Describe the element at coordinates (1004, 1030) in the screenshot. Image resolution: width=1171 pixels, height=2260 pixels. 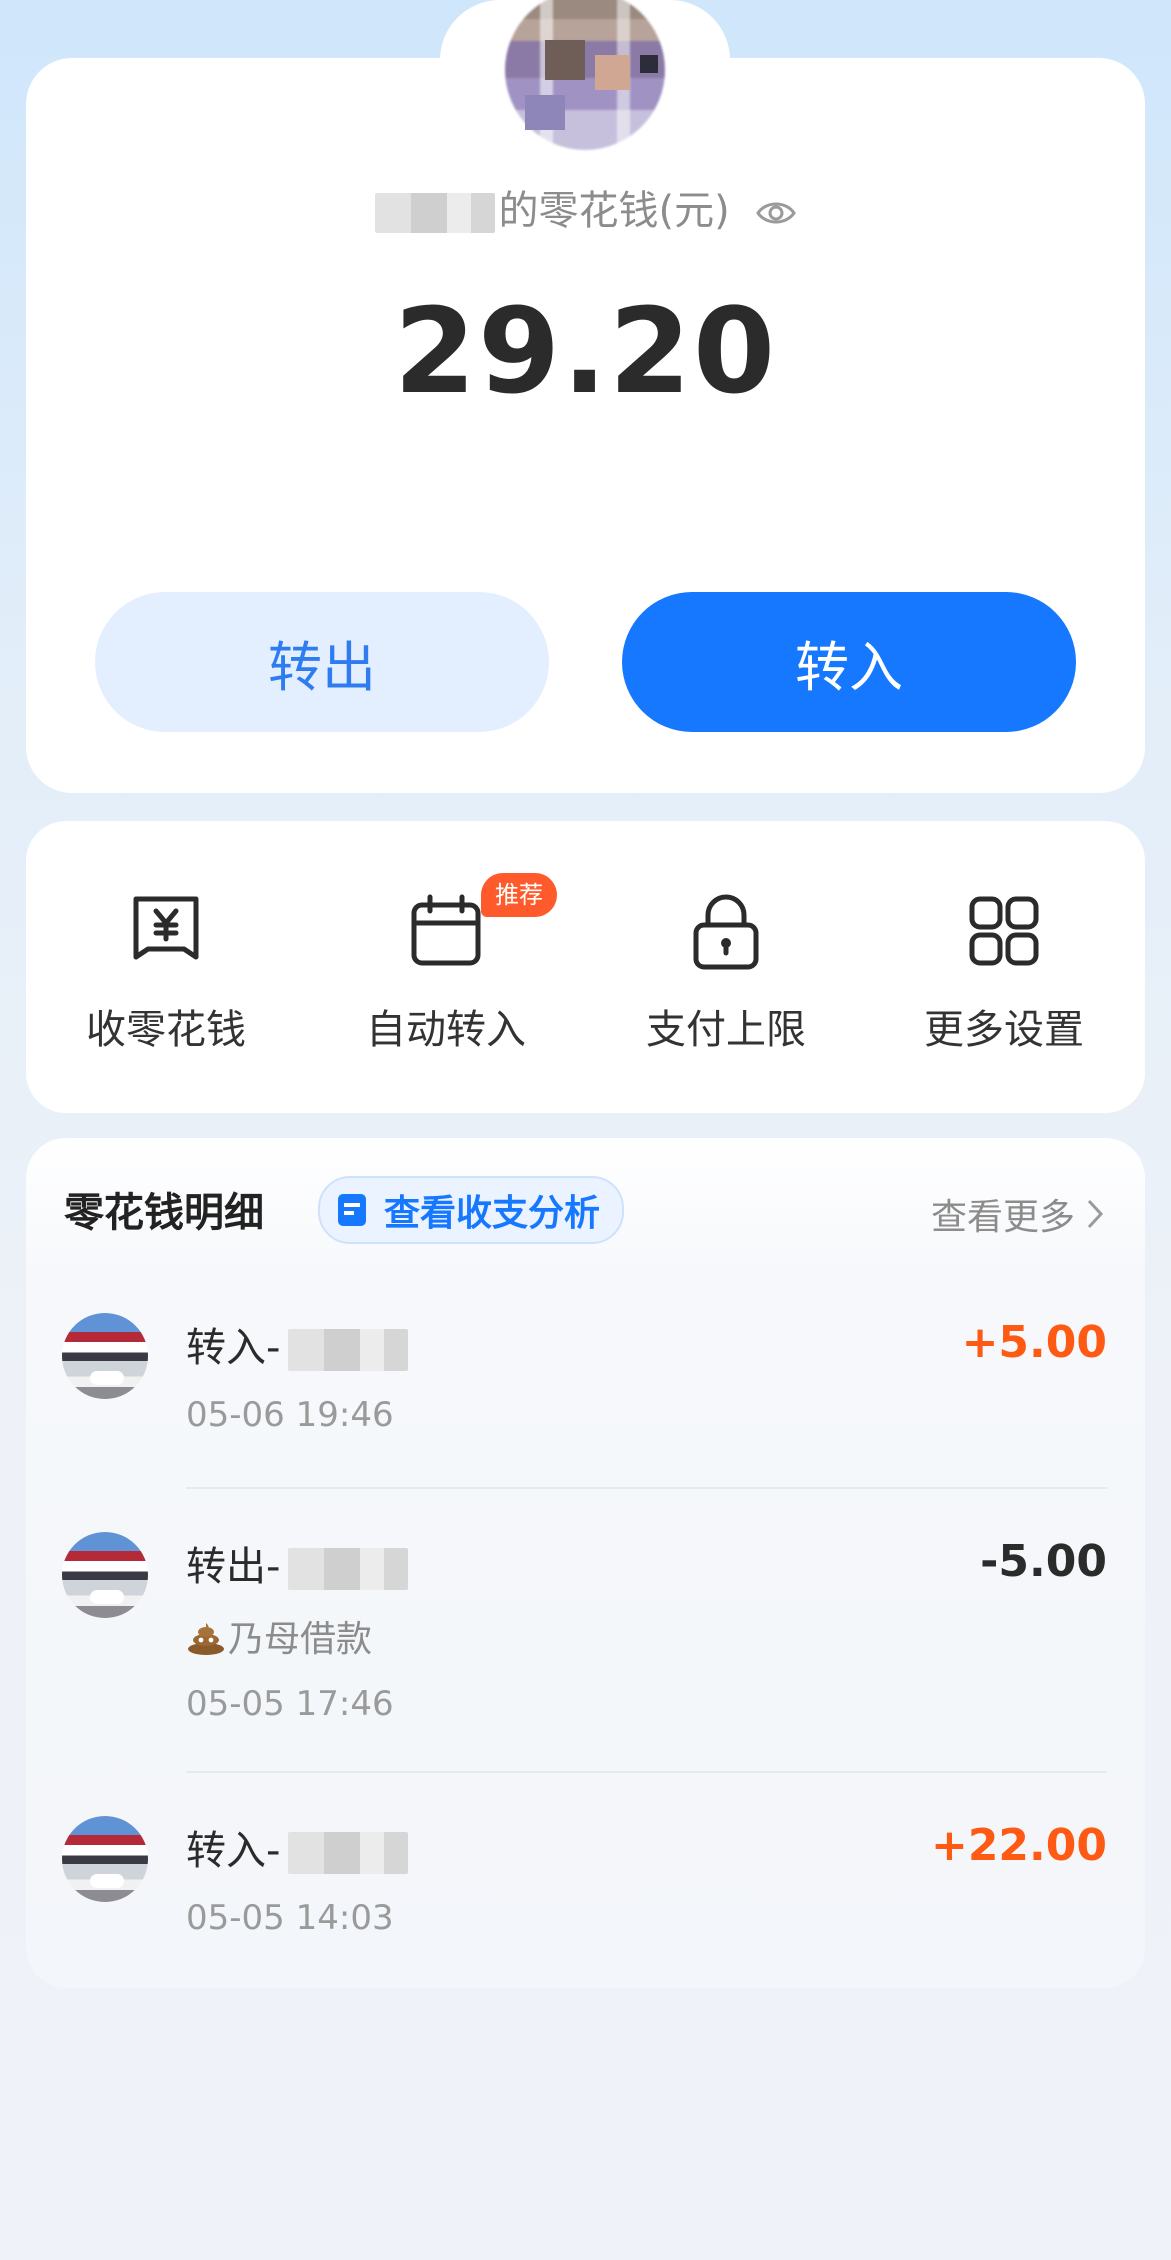
I see `action-label: 更多设置` at that location.